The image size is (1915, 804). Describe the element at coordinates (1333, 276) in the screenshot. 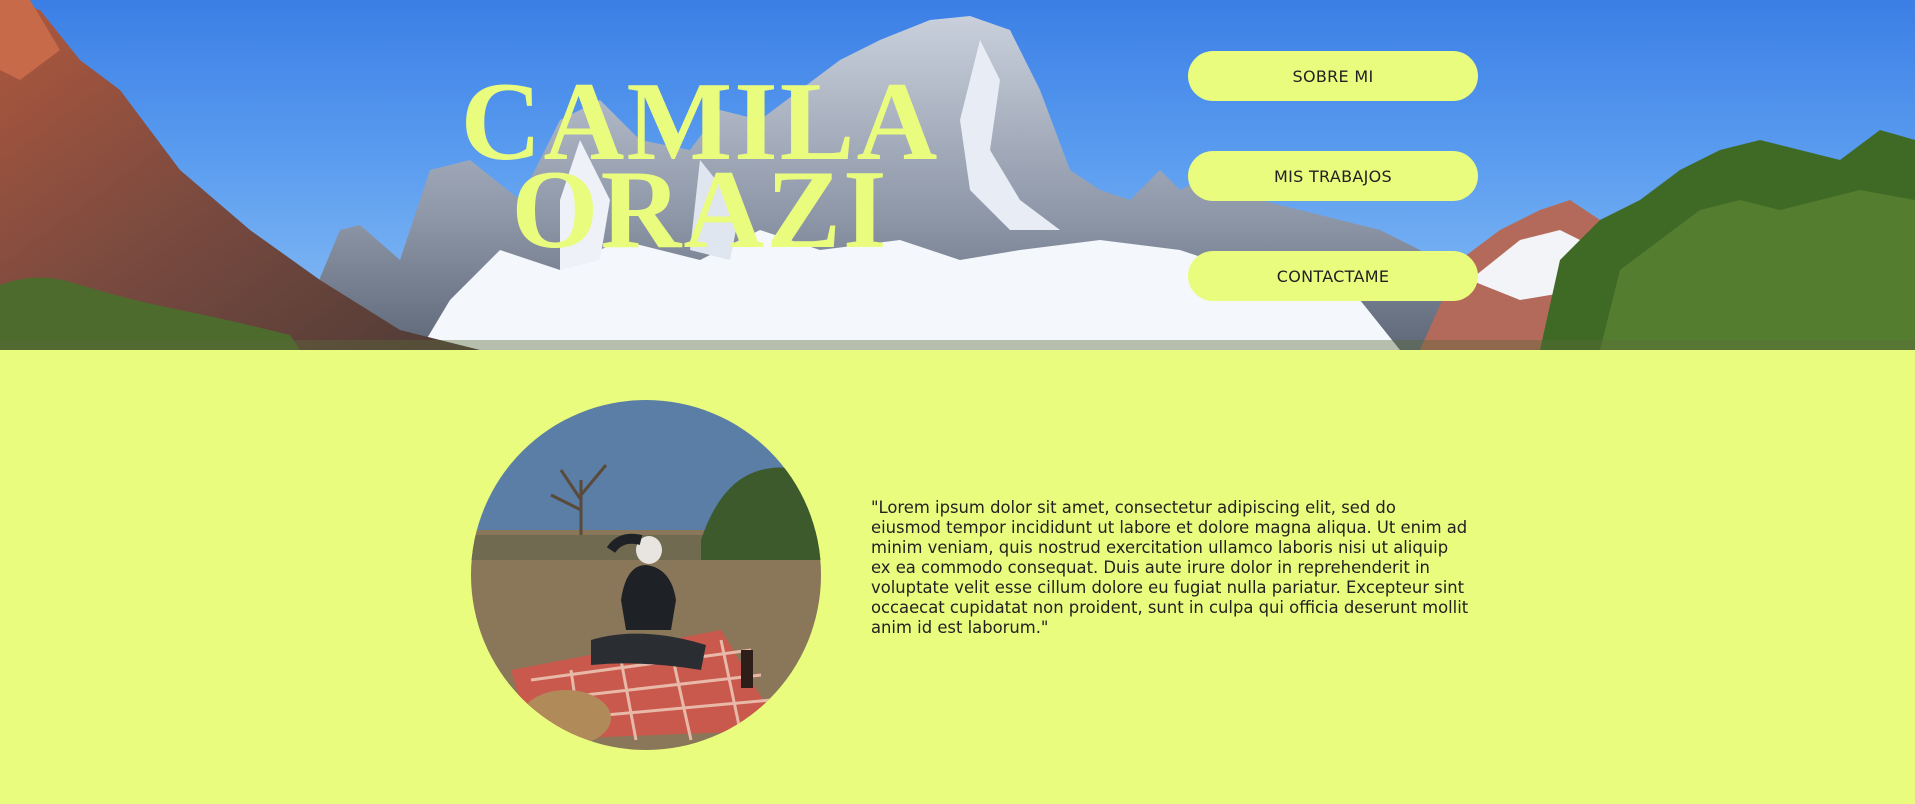

I see `nav-button-contactame: CONTACTAME` at that location.